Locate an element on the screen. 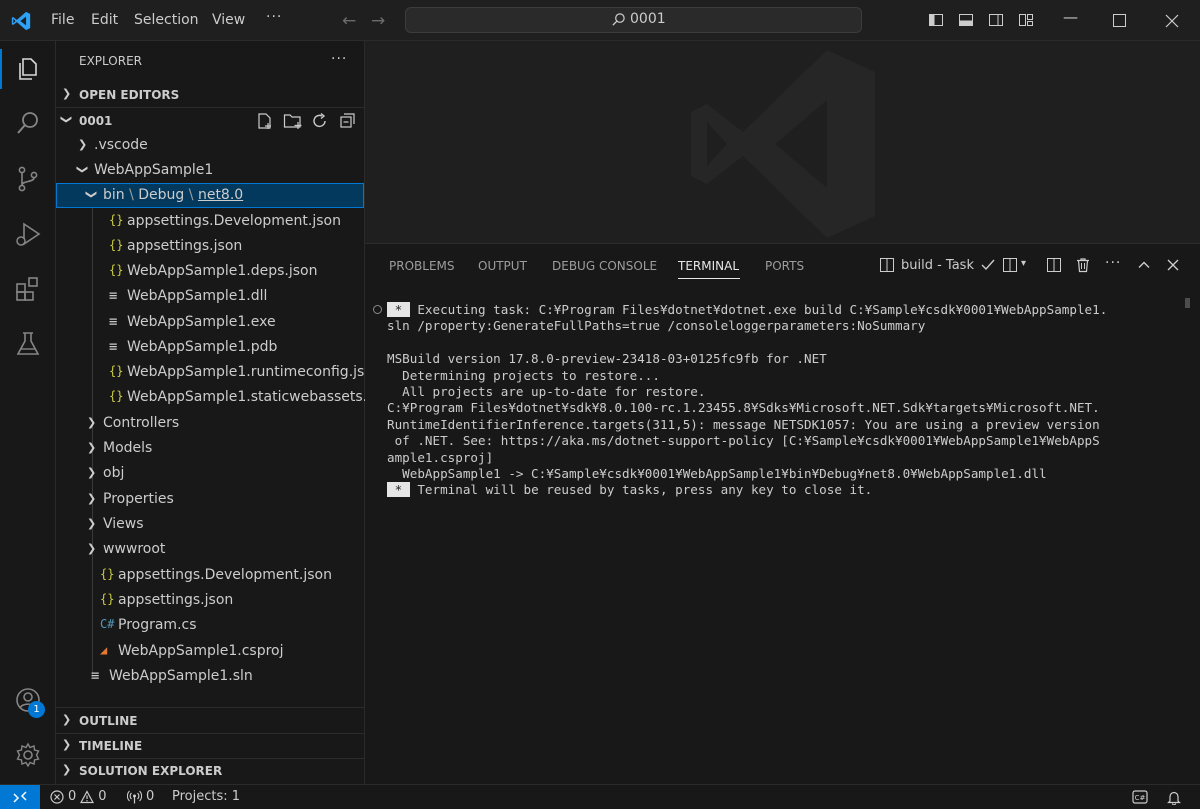 Image resolution: width=1200 pixels, height=809 pixels. notifications-bell-icon is located at coordinates (1174, 797).